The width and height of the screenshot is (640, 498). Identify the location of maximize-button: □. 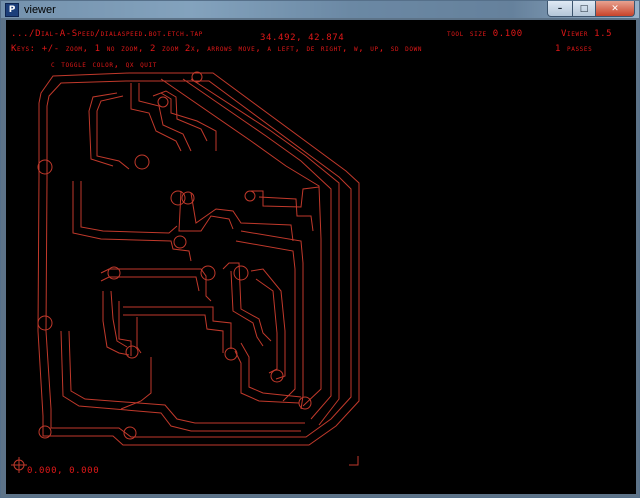
(584, 9).